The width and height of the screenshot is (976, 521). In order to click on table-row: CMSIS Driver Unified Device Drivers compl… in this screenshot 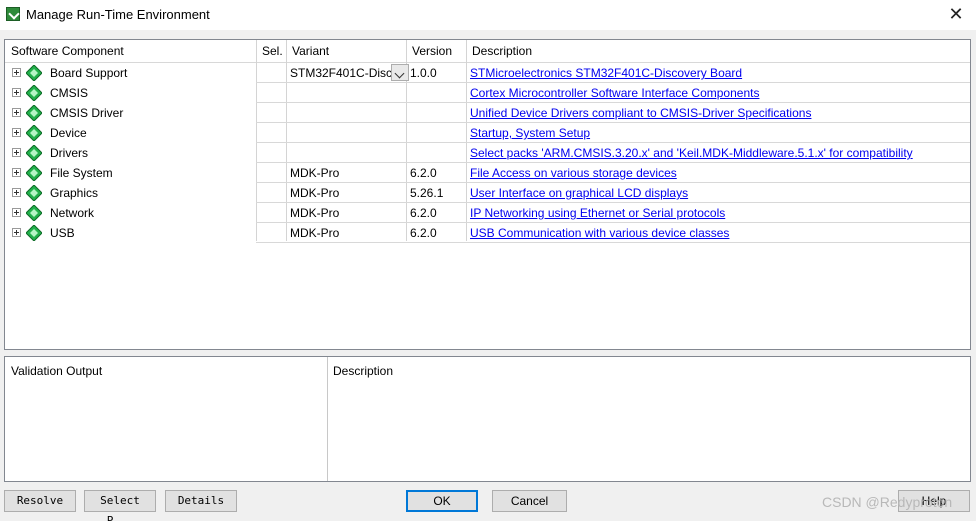, I will do `click(487, 113)`.